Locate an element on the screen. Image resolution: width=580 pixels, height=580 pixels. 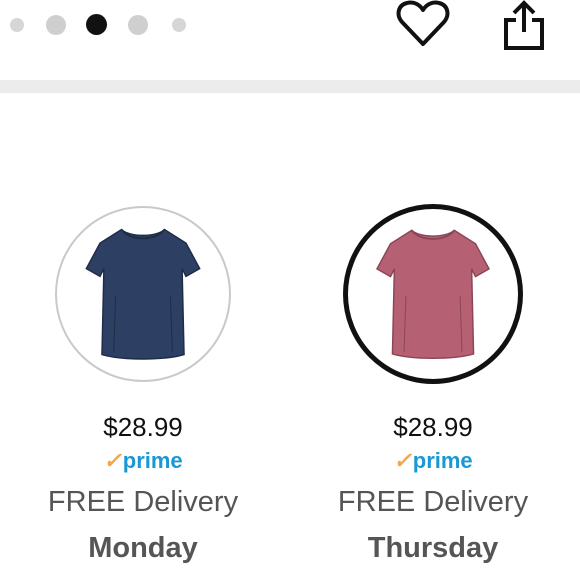
section-divider is located at coordinates (290, 86).